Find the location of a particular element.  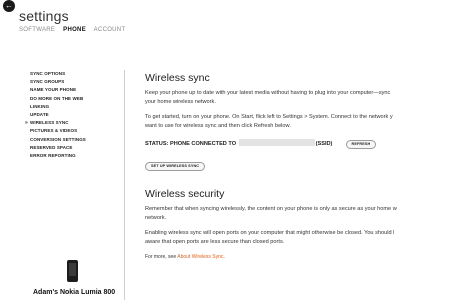

sidebar-item-label: WIRELESS SYNC is located at coordinates (49, 123).